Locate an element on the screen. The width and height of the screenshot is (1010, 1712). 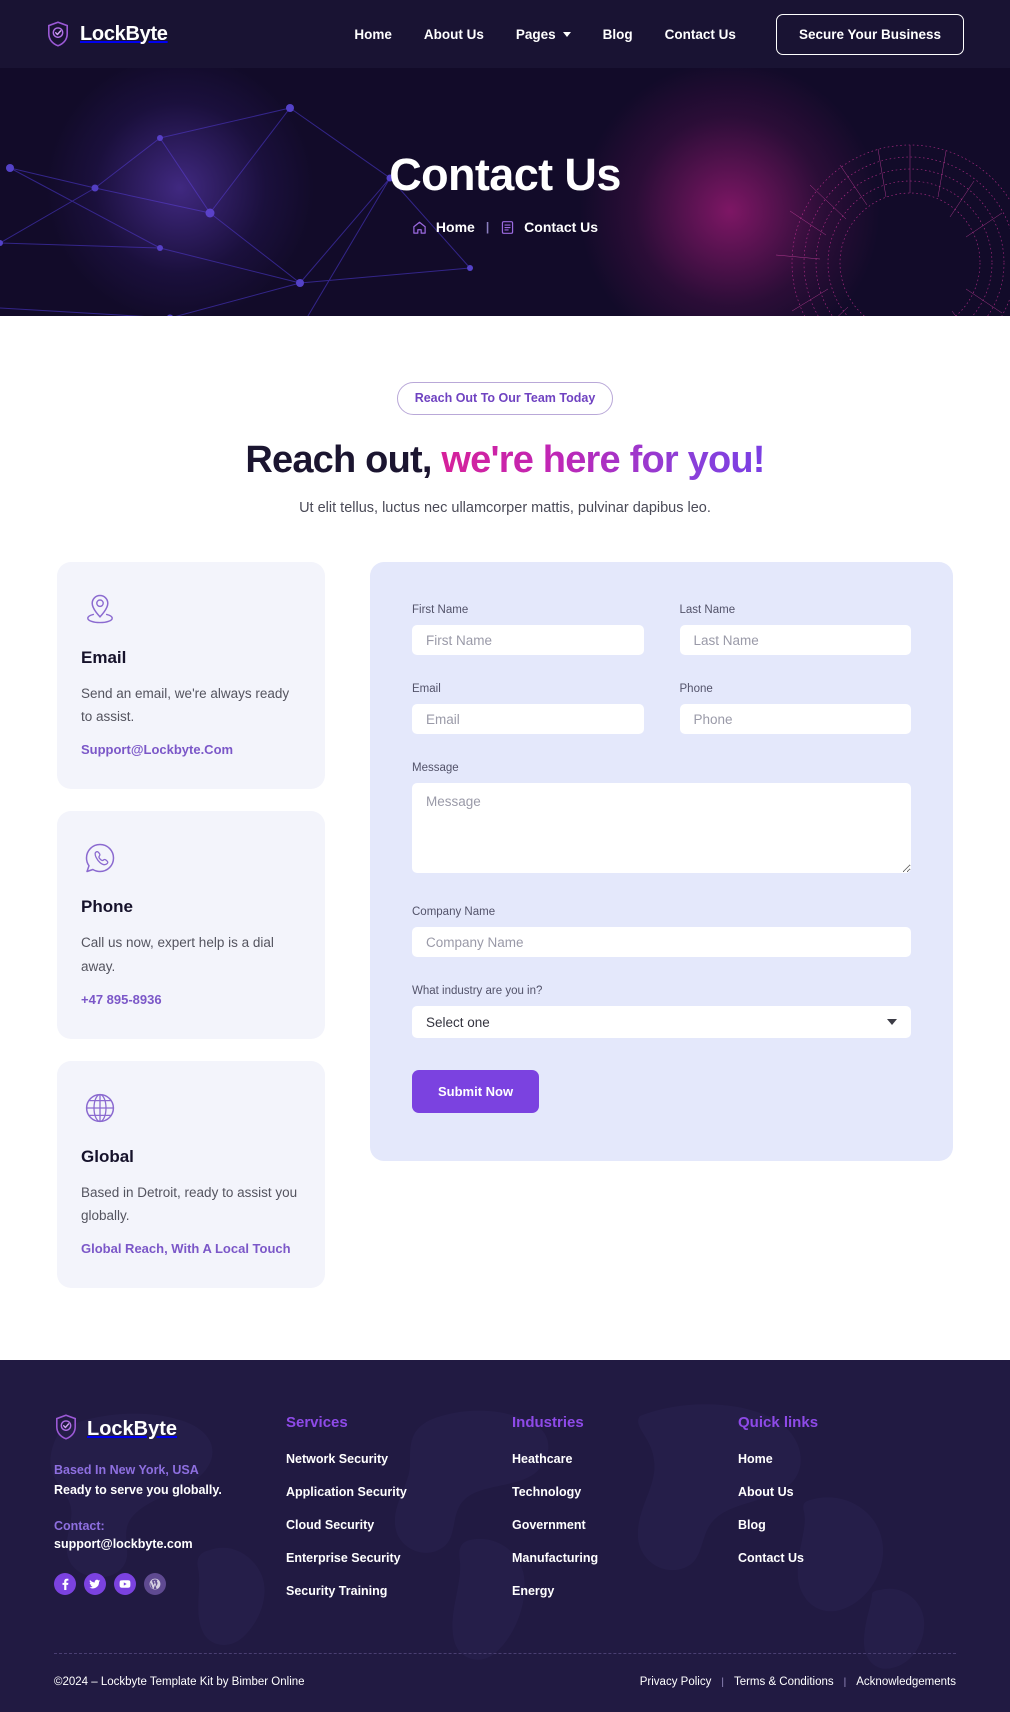
footer-link: Enterprise Security is located at coordinates (399, 1558).